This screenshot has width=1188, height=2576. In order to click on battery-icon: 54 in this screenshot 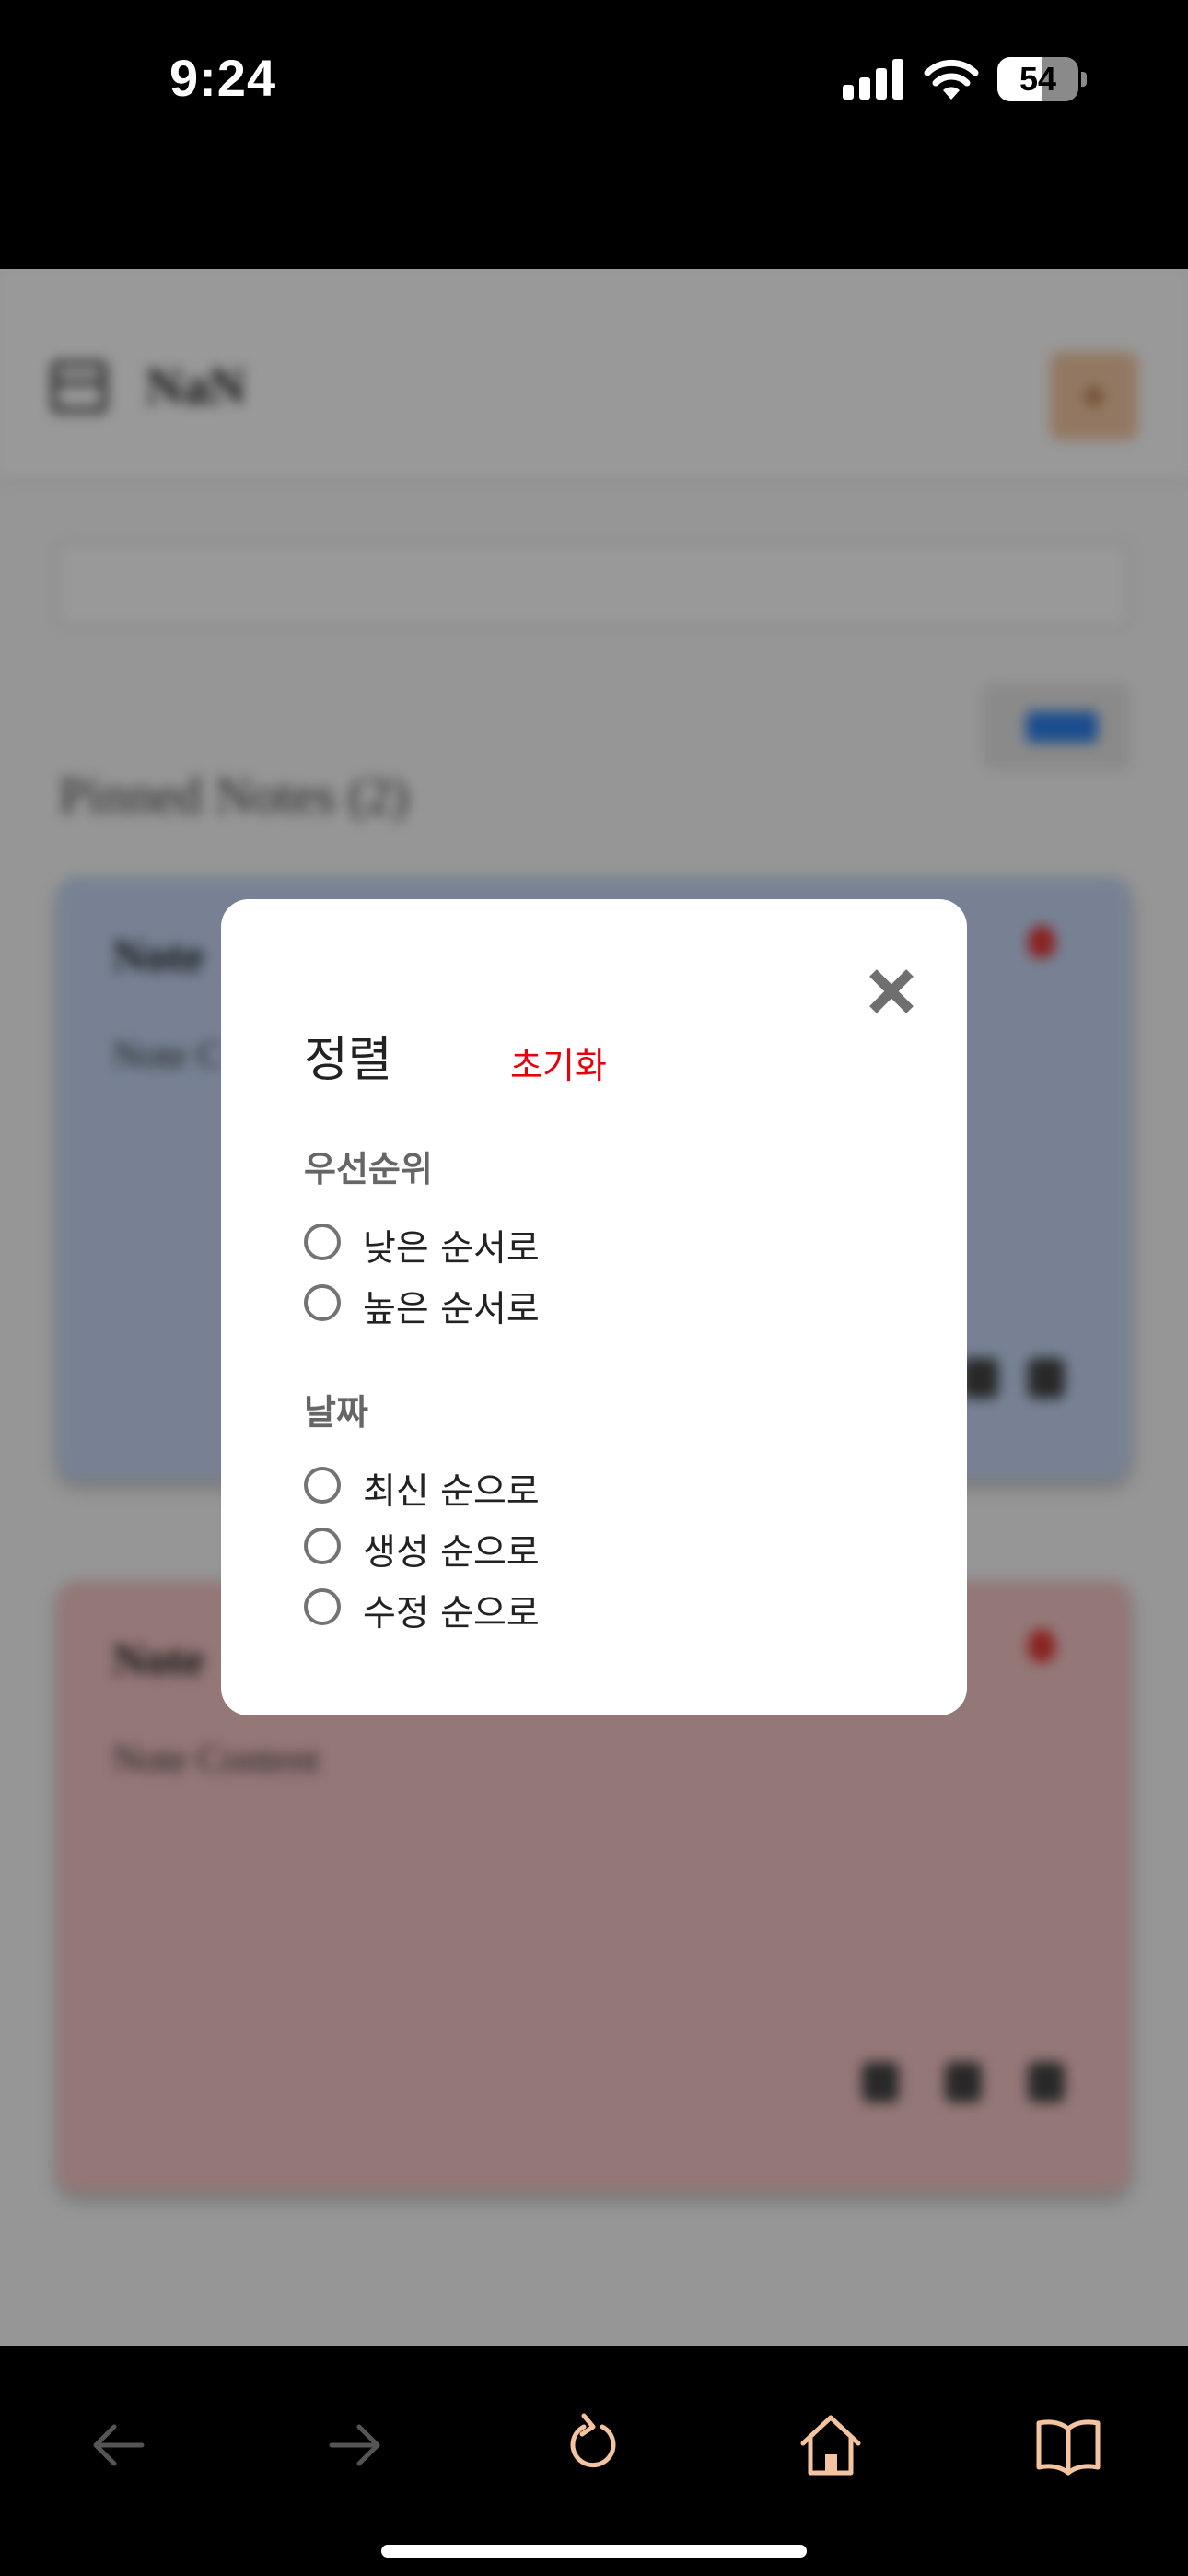, I will do `click(1037, 79)`.